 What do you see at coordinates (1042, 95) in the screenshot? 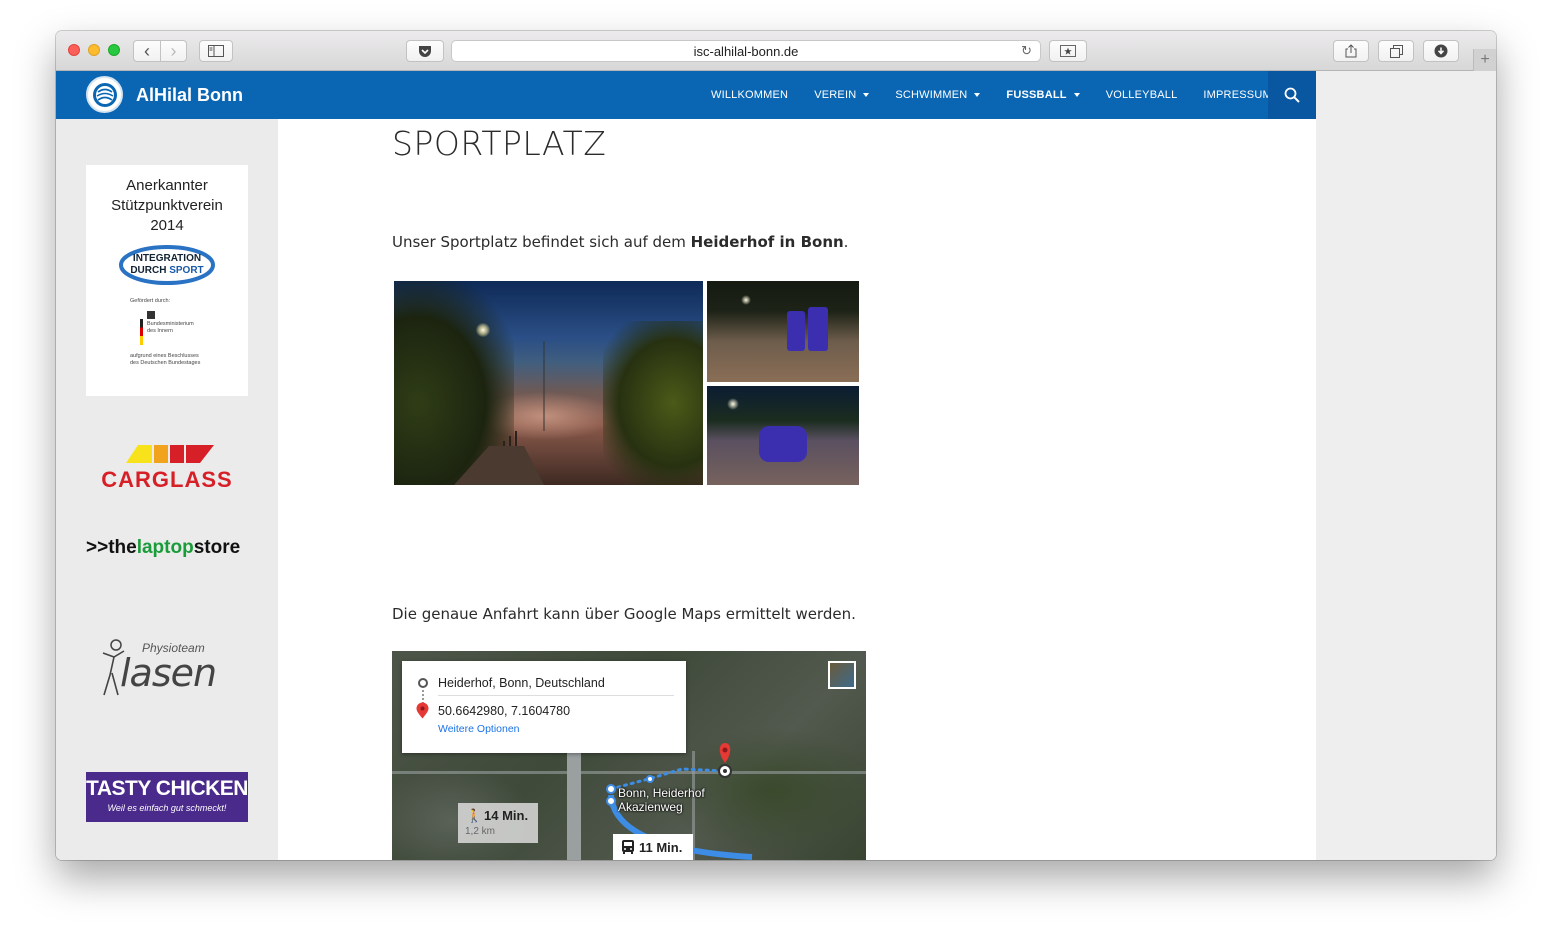
I see `menu-item-fussball: FUSSBALL` at bounding box center [1042, 95].